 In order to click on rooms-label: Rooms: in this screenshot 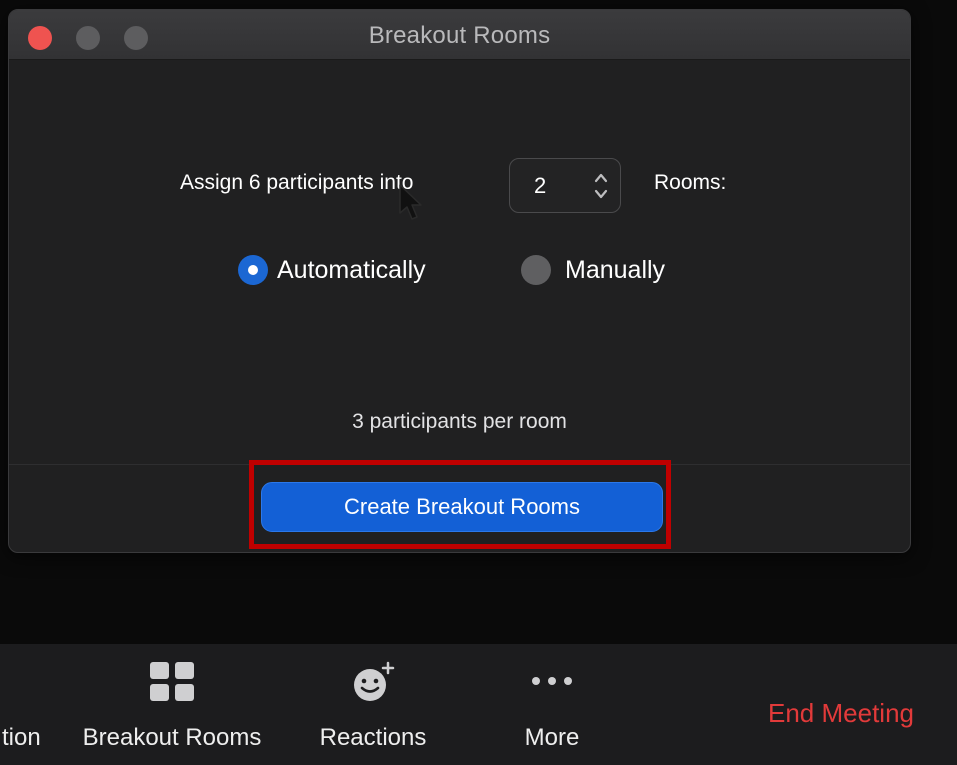, I will do `click(690, 182)`.